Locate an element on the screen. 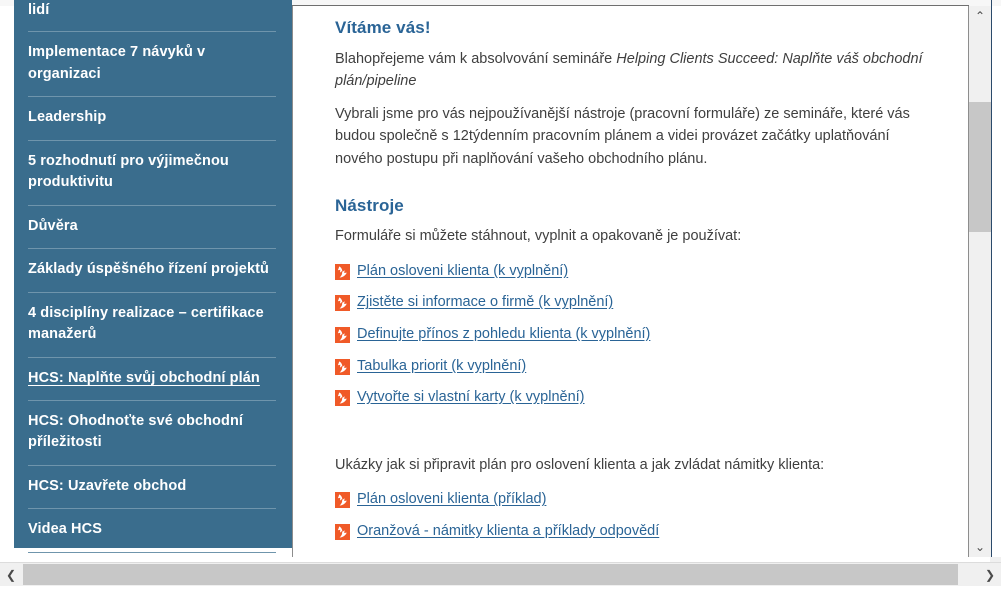  scroll-left-icon: ❮ is located at coordinates (11, 574).